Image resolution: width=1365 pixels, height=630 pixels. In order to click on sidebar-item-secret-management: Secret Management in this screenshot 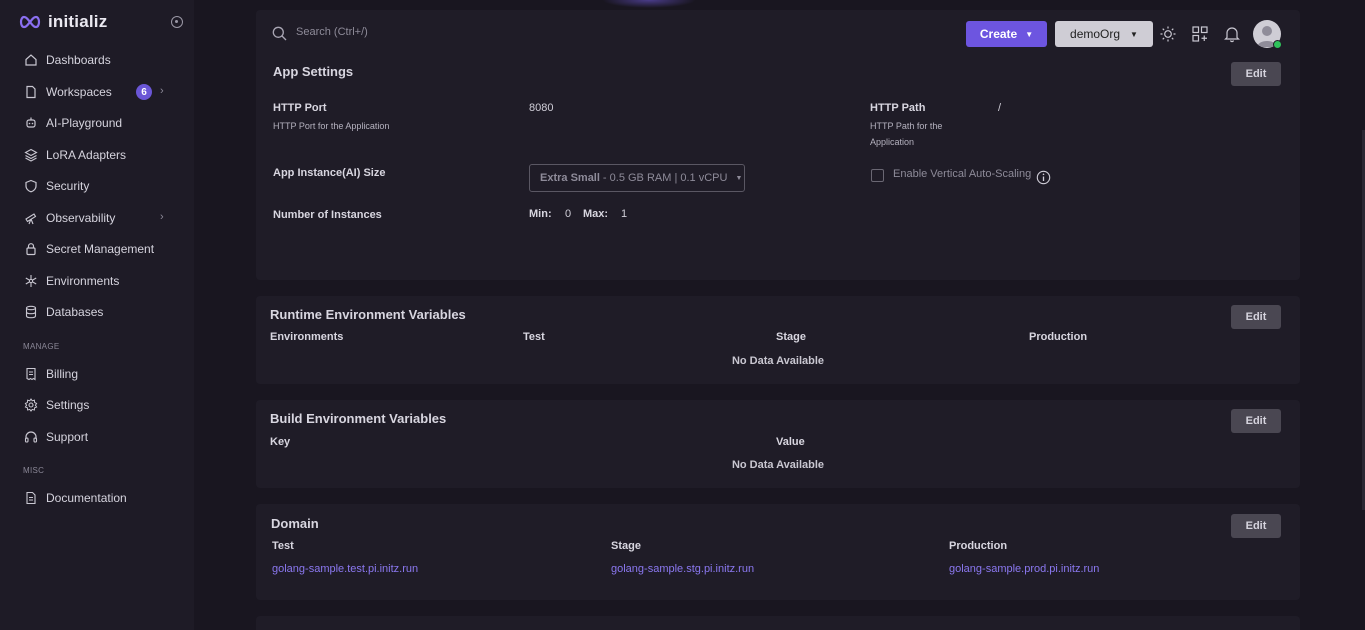, I will do `click(101, 249)`.